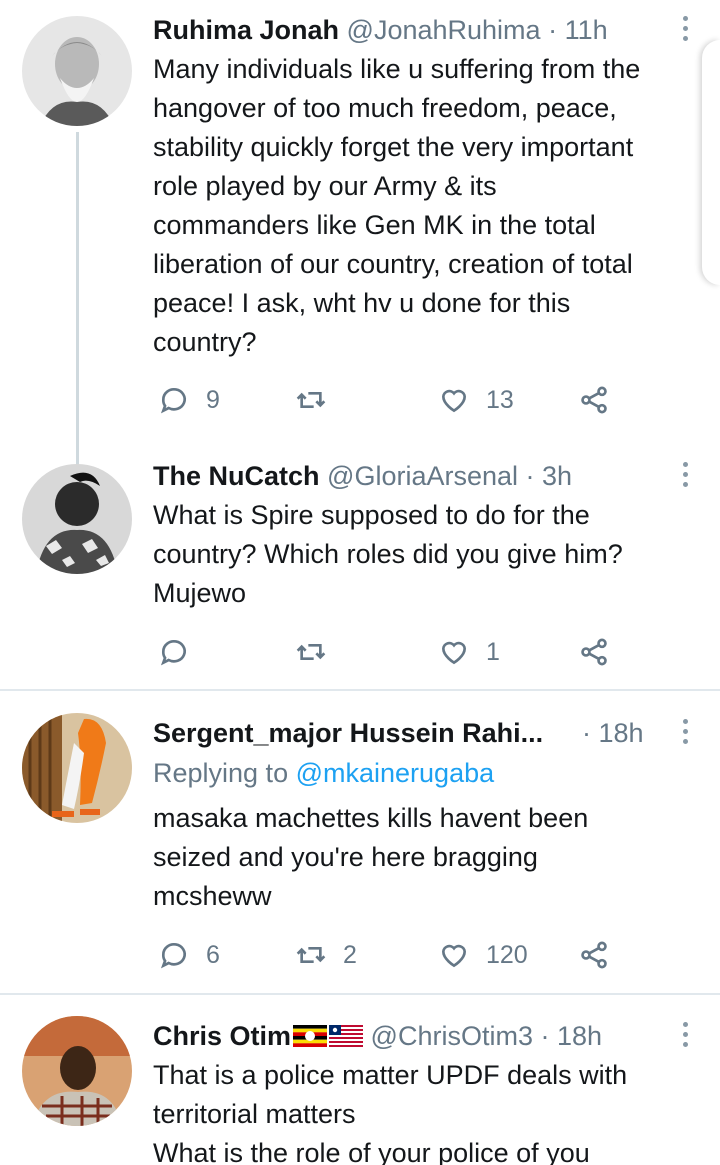  I want to click on thread-line, so click(77, 299).